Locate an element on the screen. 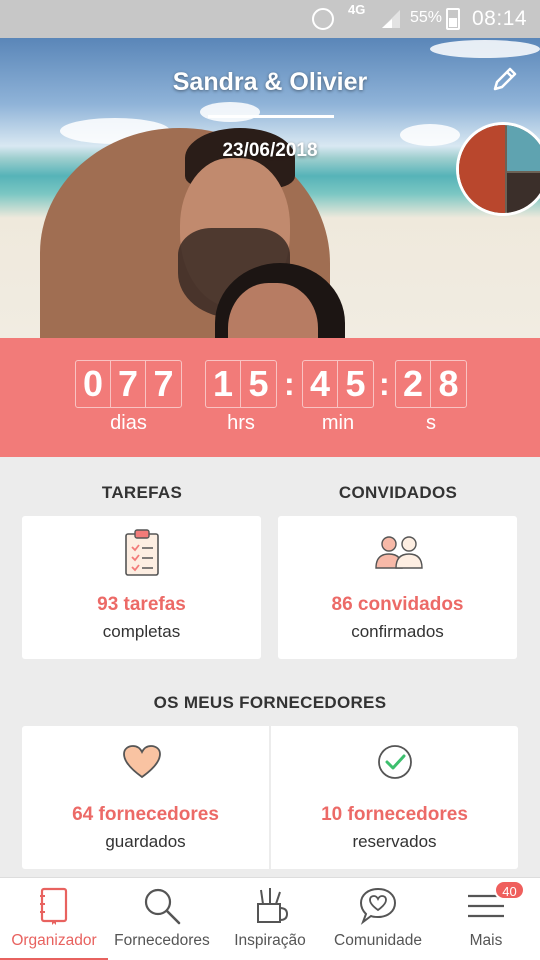  nav-inspiracao: Inspiração is located at coordinates (270, 919).